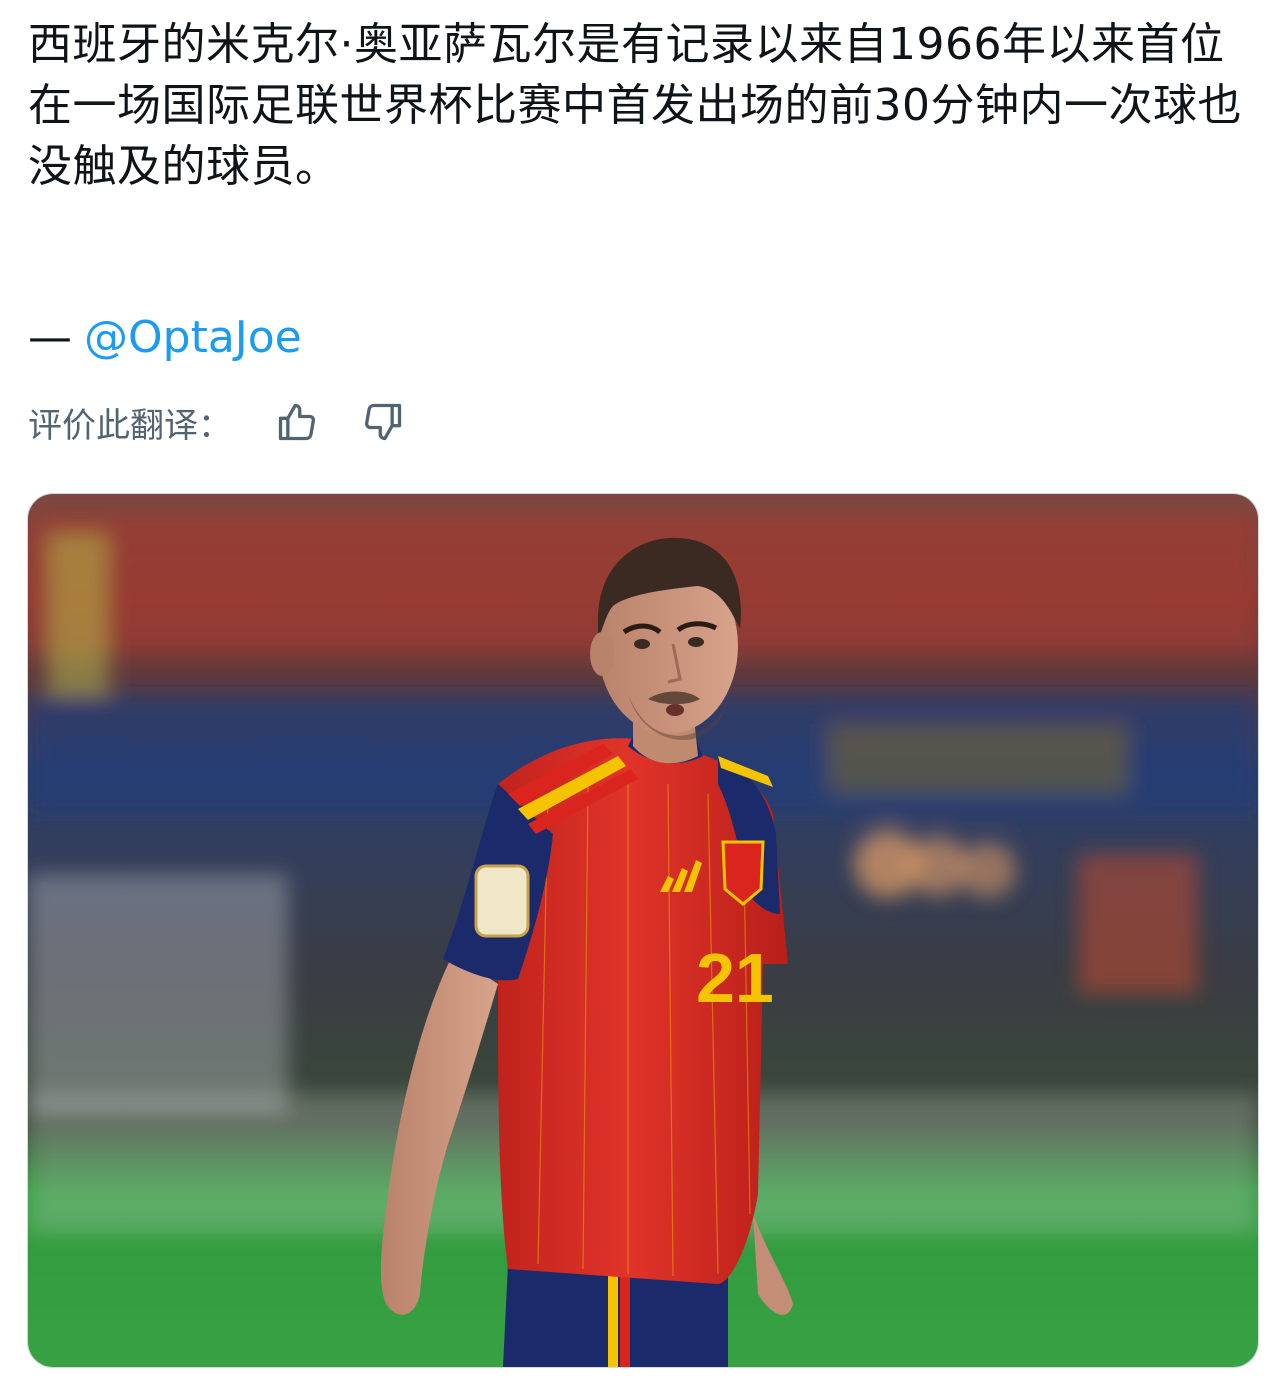 The image size is (1284, 1378). What do you see at coordinates (193, 338) in the screenshot?
I see `optajoe-handle-link: @OptaJoe` at bounding box center [193, 338].